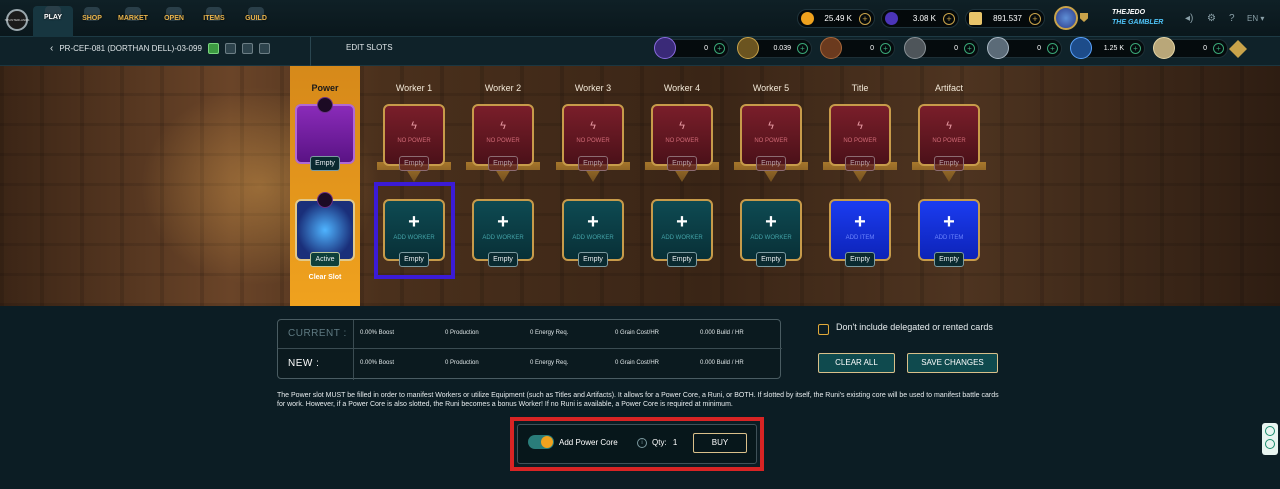 The height and width of the screenshot is (489, 1280). I want to click on iron-icon, so click(998, 48).